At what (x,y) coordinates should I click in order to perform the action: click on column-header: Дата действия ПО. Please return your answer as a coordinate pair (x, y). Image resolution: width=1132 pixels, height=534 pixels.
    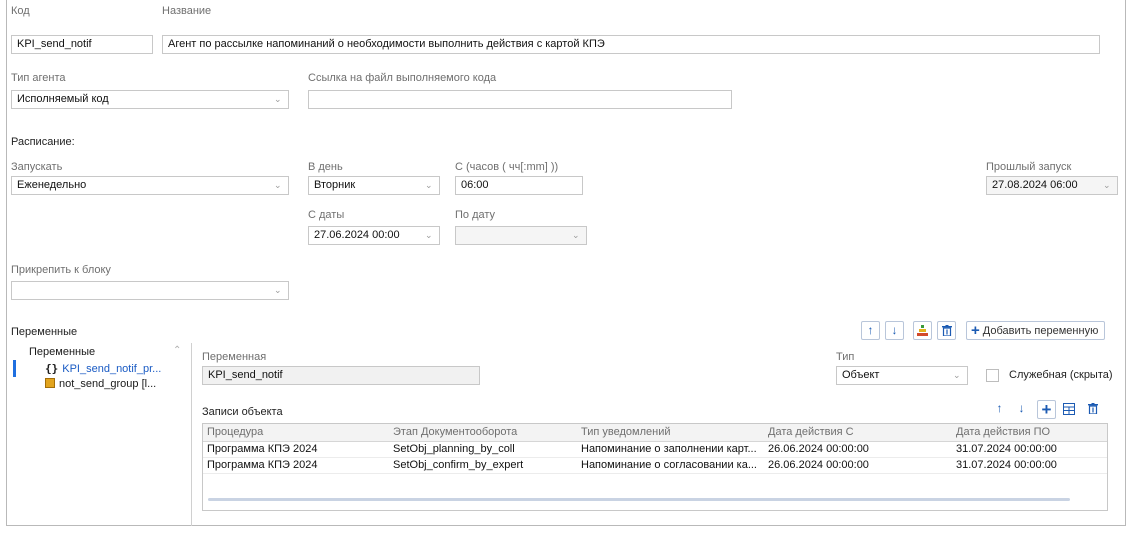
    Looking at the image, I should click on (1029, 433).